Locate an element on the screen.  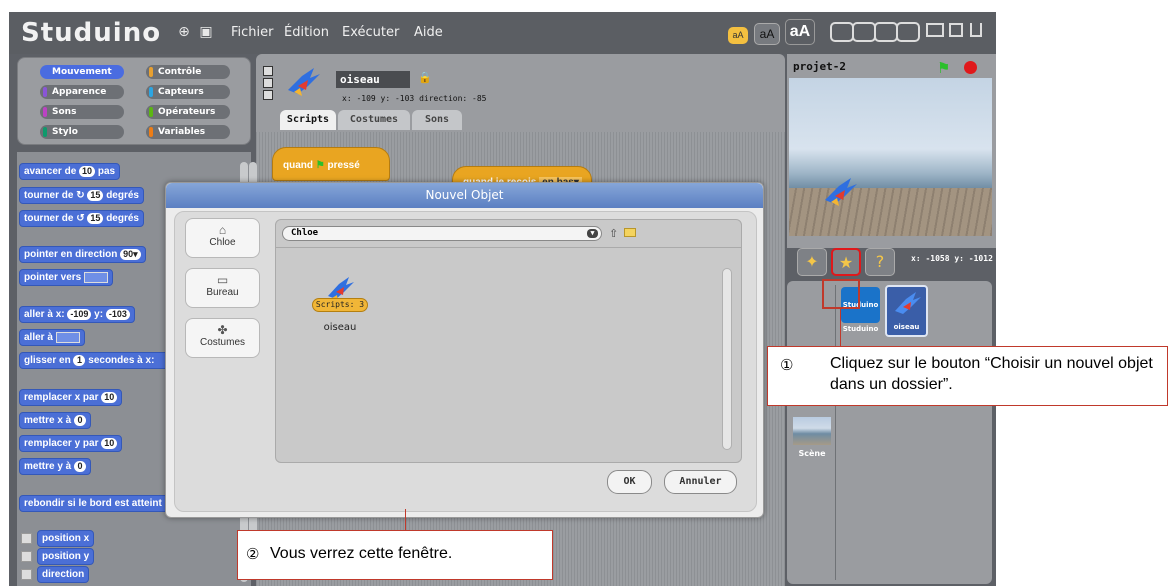
block-point-towards: pointer vers is located at coordinates (66, 277).